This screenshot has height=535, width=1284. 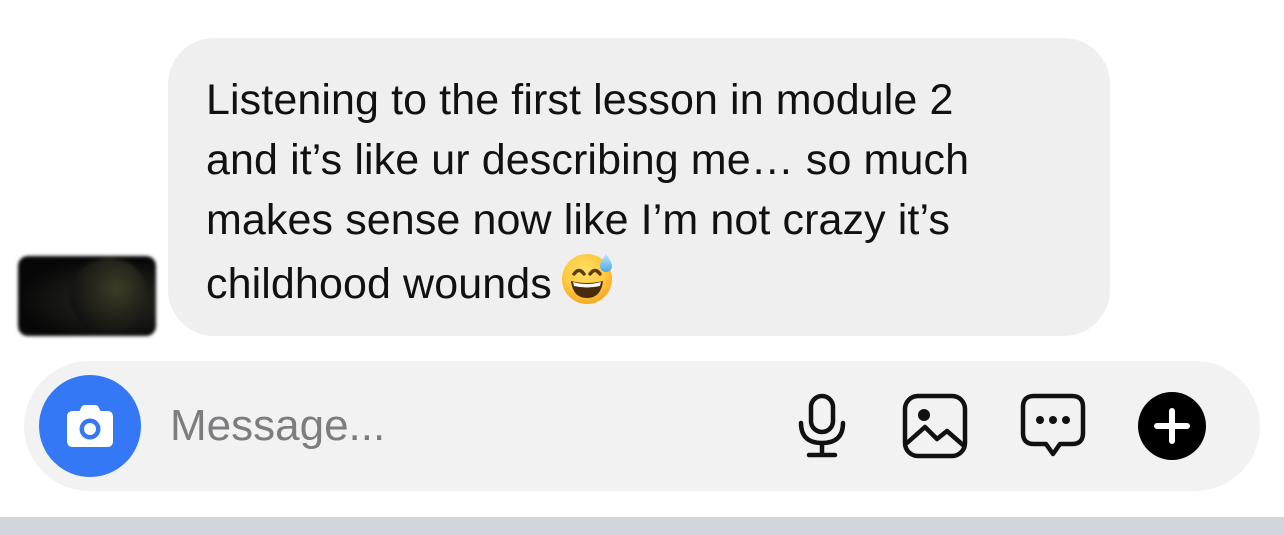 What do you see at coordinates (109, 296) in the screenshot?
I see `avatar-image` at bounding box center [109, 296].